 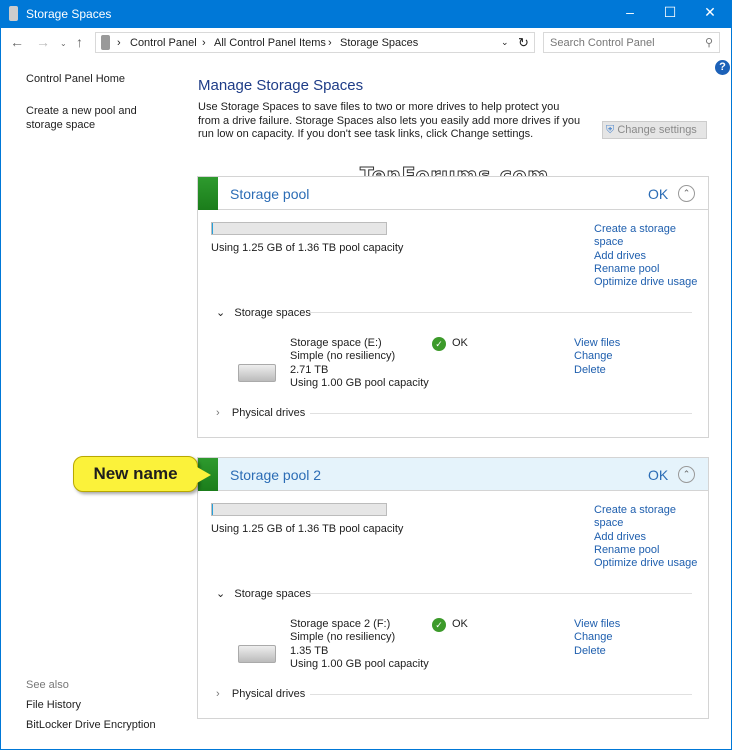 I want to click on pool-header: Storage pool OK ⌃, so click(x=453, y=193).